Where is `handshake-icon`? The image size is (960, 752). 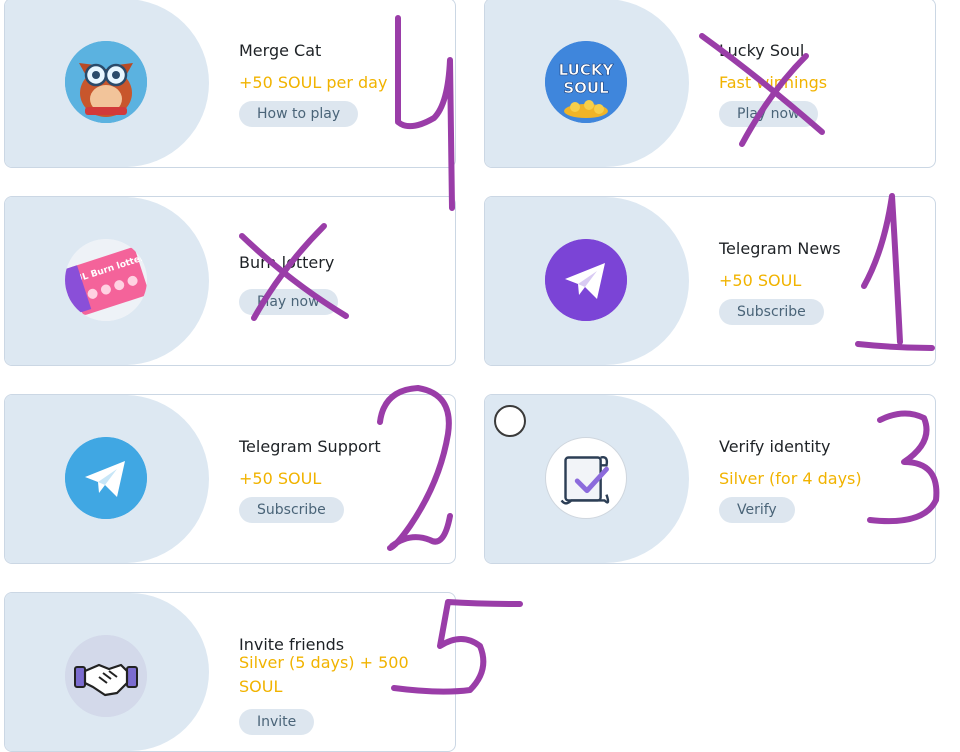 handshake-icon is located at coordinates (106, 676).